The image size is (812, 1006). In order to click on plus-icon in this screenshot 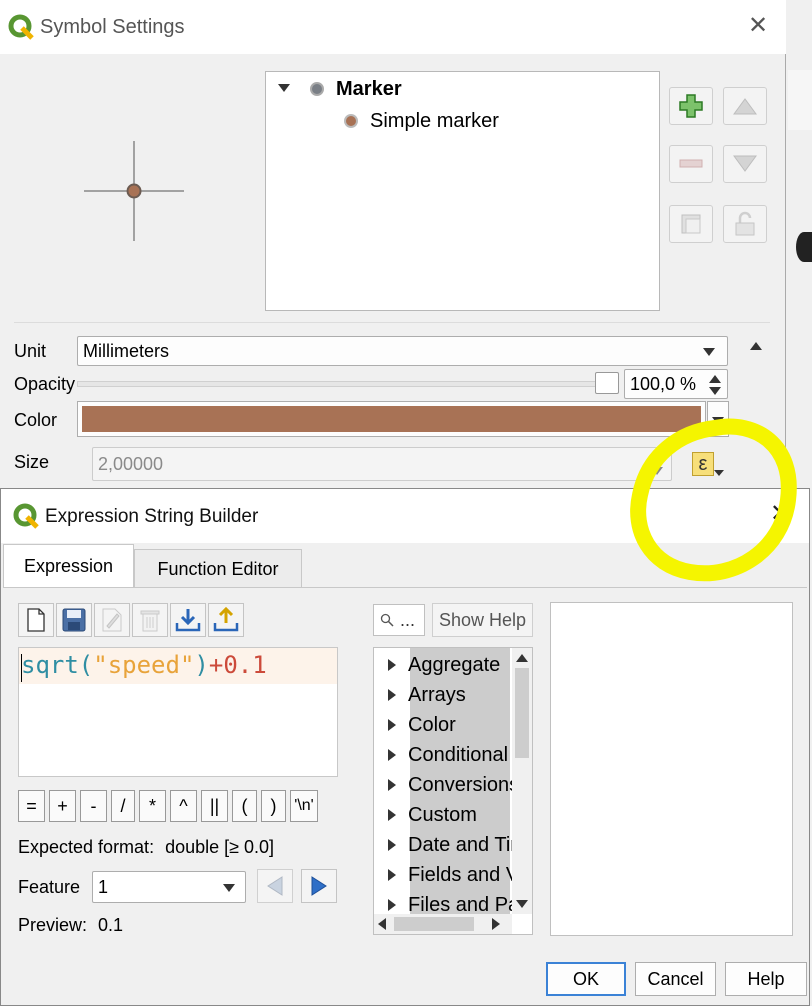, I will do `click(691, 106)`.